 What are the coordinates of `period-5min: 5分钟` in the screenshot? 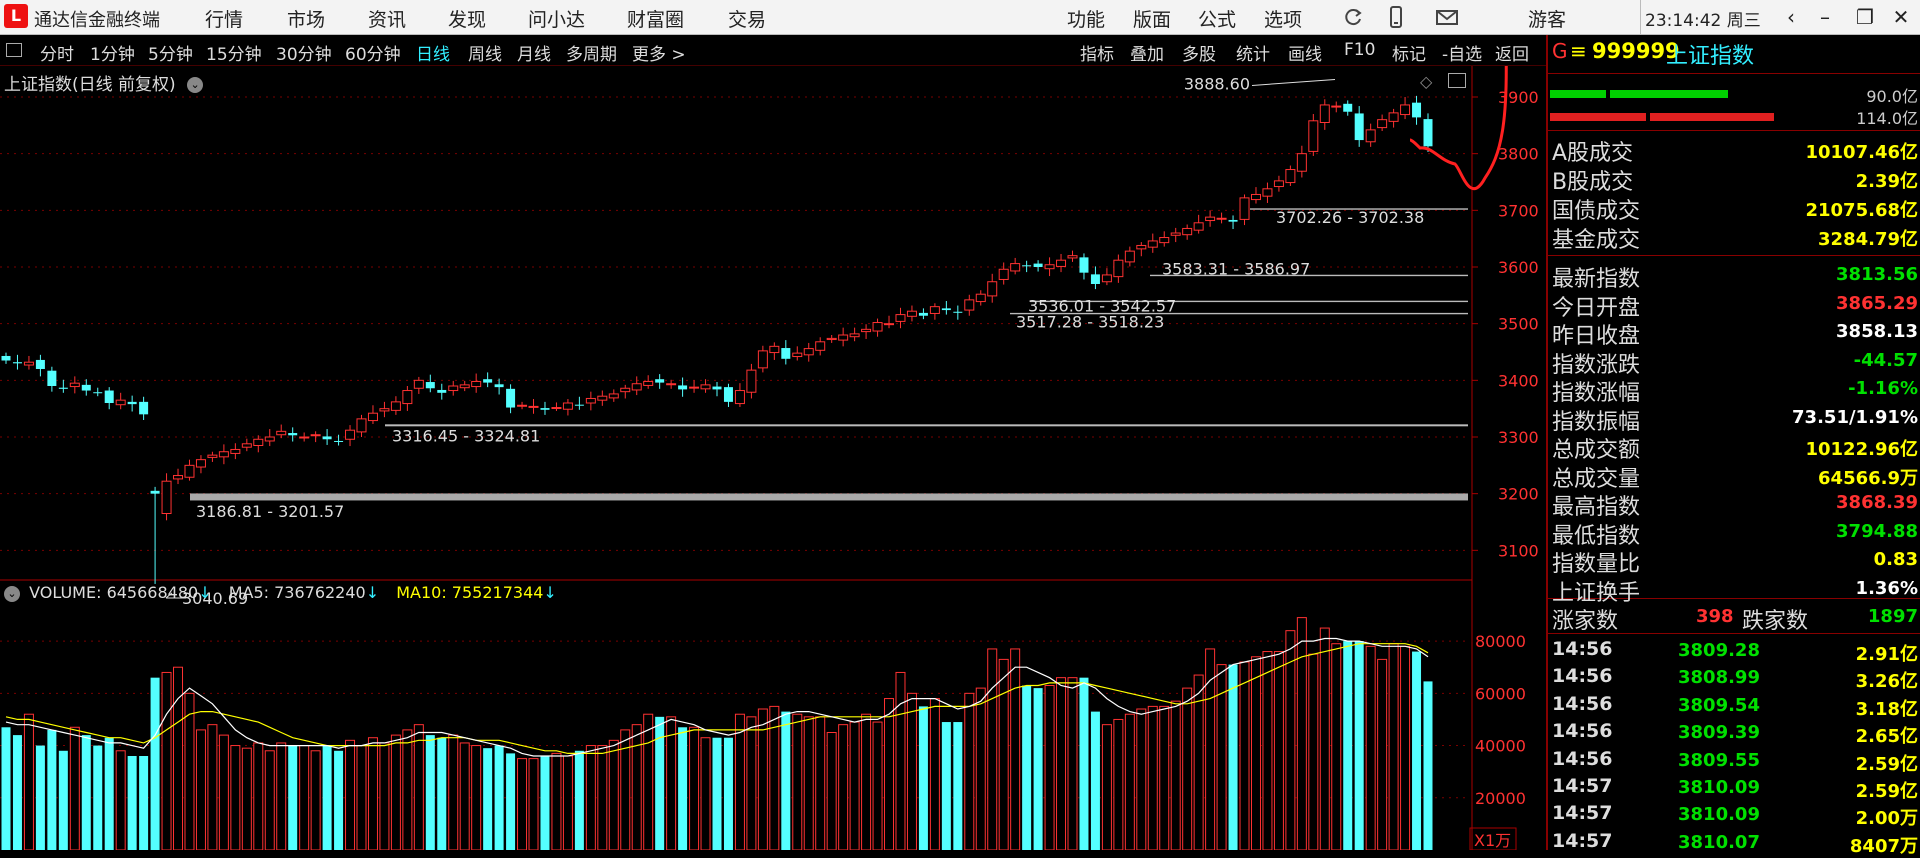 It's located at (170, 52).